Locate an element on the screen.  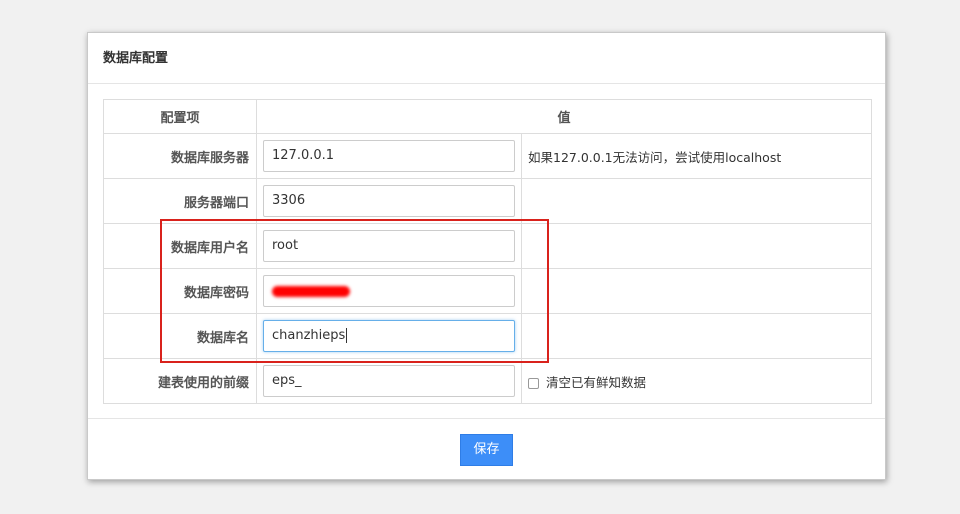
table-prefix-input: eps_ is located at coordinates (389, 381).